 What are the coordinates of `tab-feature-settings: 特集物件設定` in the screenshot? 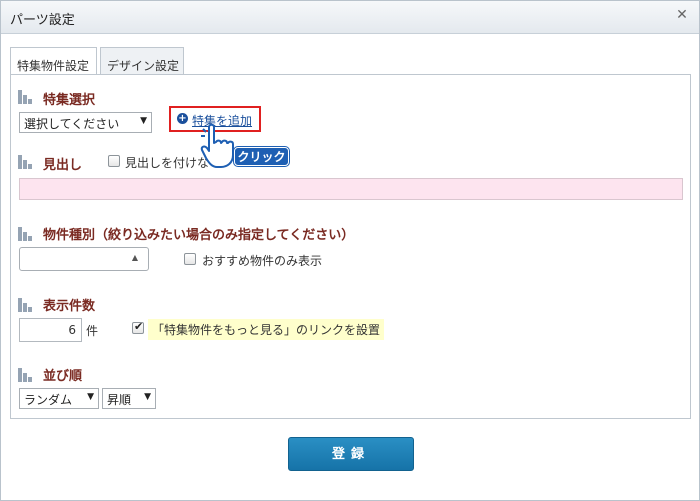 It's located at (53, 61).